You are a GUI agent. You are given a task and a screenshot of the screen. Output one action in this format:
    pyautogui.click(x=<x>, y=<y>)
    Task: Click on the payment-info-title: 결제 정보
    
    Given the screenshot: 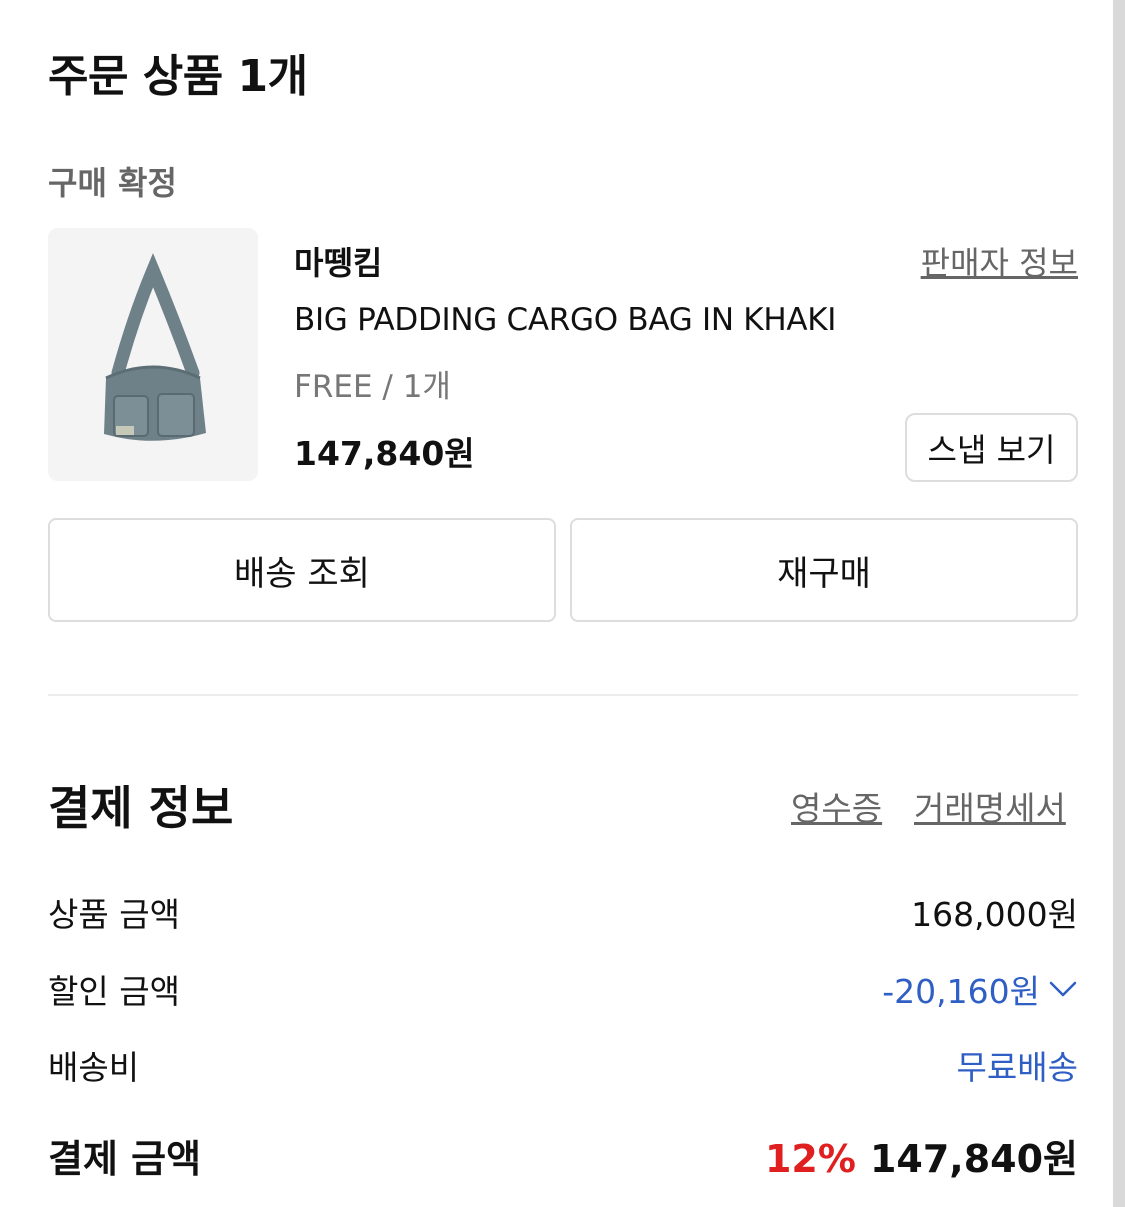 What is the action you would take?
    pyautogui.click(x=141, y=808)
    